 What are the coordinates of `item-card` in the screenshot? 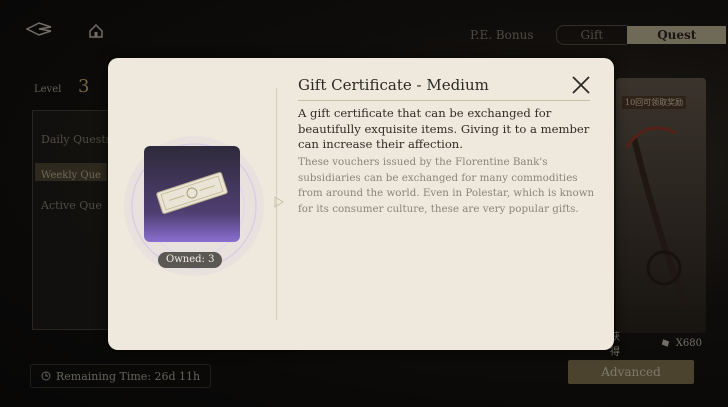 It's located at (192, 194).